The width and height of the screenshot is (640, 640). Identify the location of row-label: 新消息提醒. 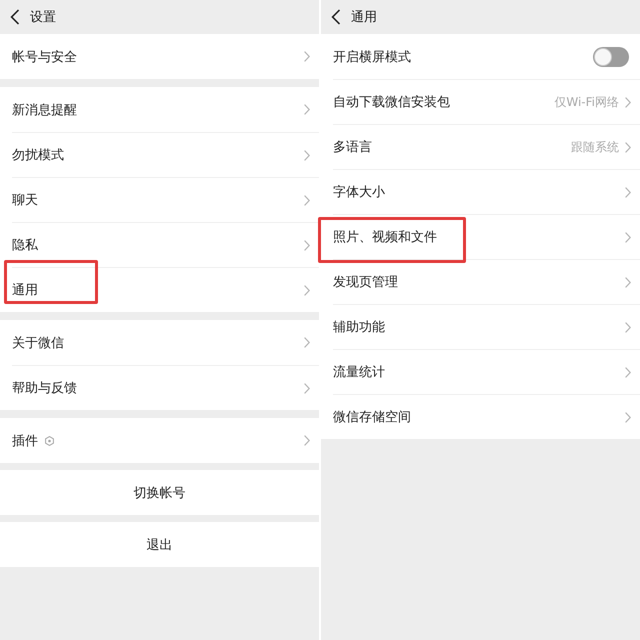
(44, 110).